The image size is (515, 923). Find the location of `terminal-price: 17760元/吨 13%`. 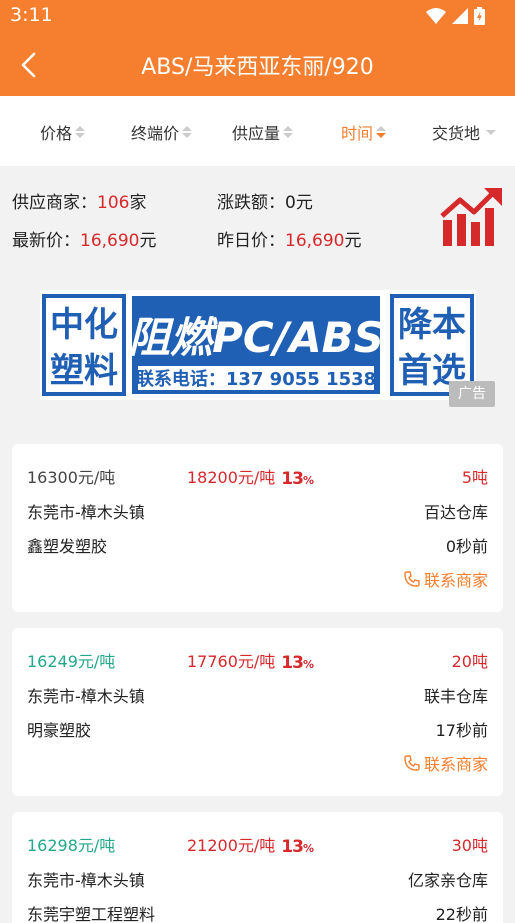

terminal-price: 17760元/吨 13% is located at coordinates (250, 662).